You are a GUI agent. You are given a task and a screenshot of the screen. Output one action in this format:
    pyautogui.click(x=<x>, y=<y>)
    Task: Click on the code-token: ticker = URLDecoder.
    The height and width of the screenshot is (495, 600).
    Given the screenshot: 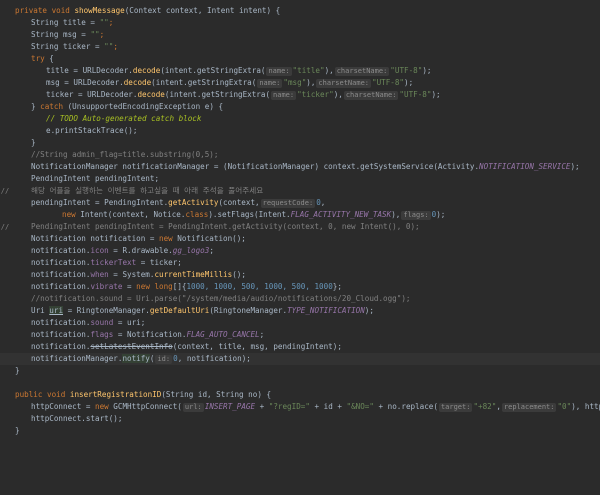 What is the action you would take?
    pyautogui.click(x=92, y=94)
    